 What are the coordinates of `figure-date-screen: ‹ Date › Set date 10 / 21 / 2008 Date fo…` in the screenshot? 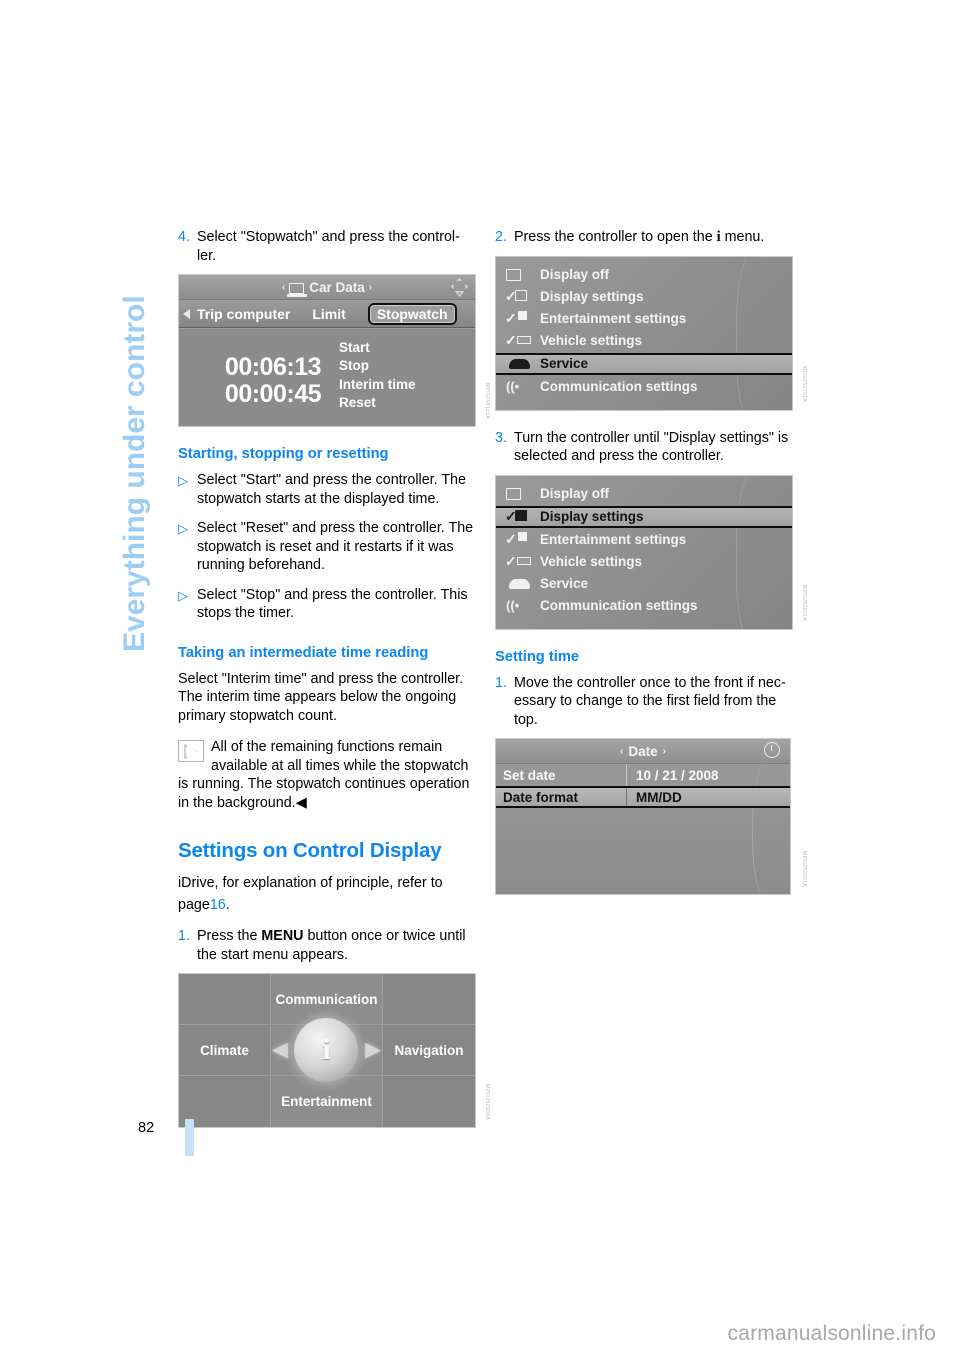 It's located at (651, 816).